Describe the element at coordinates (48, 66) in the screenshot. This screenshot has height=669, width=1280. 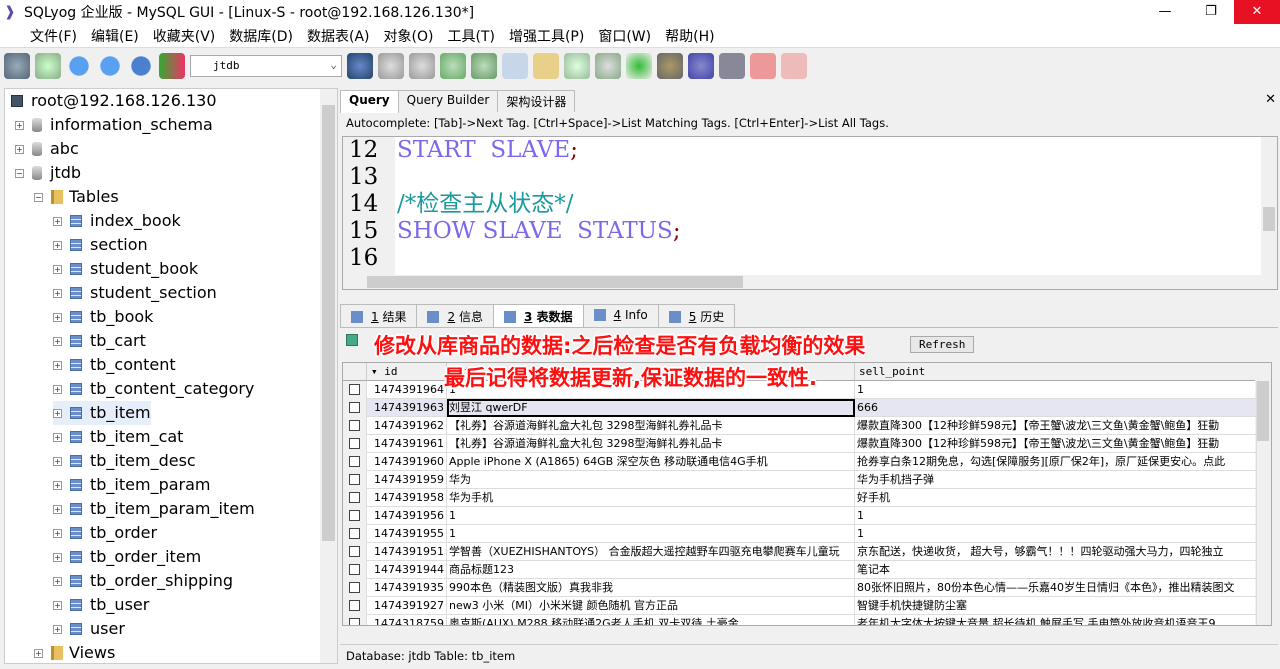
I see `new-query-icon` at that location.